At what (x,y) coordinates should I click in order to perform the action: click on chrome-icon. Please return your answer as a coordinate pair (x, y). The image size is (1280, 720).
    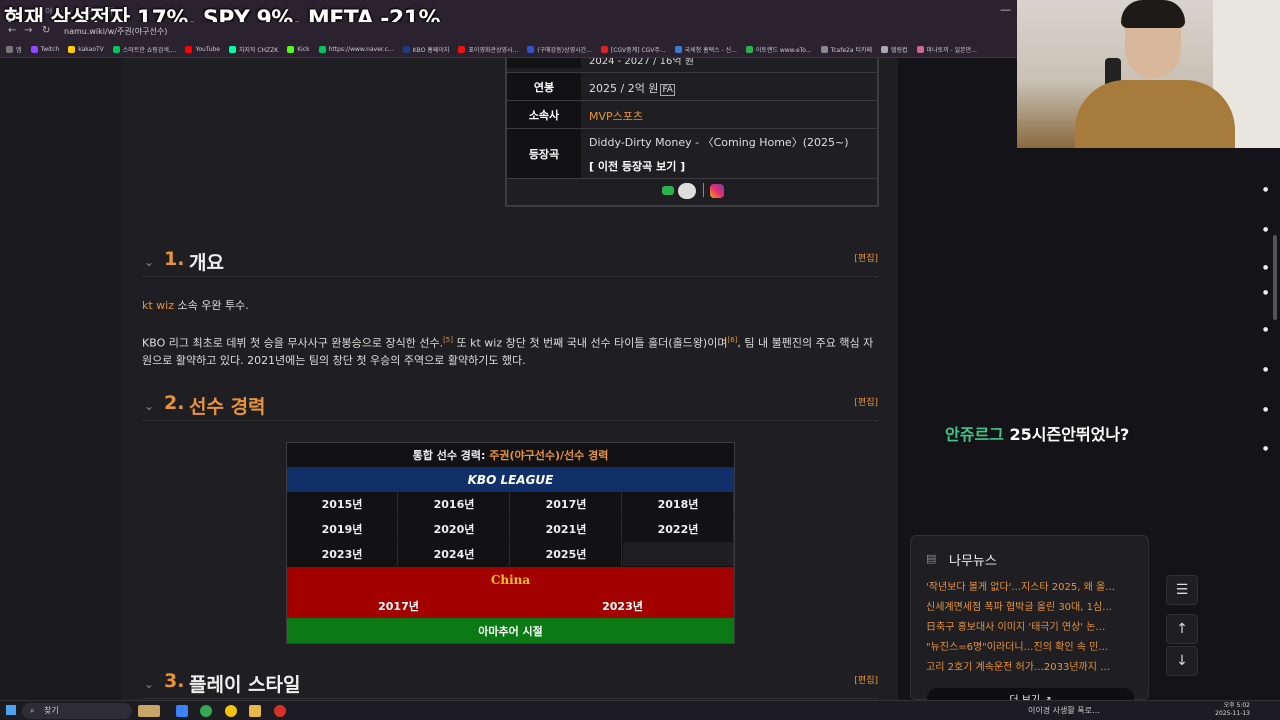
    Looking at the image, I should click on (206, 711).